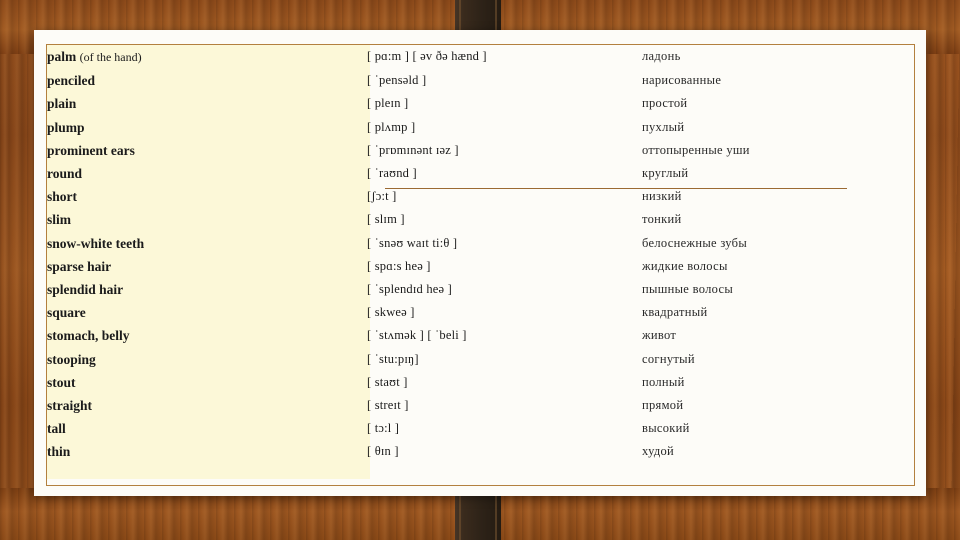  What do you see at coordinates (207, 173) in the screenshot?
I see `english-term-cell: round` at bounding box center [207, 173].